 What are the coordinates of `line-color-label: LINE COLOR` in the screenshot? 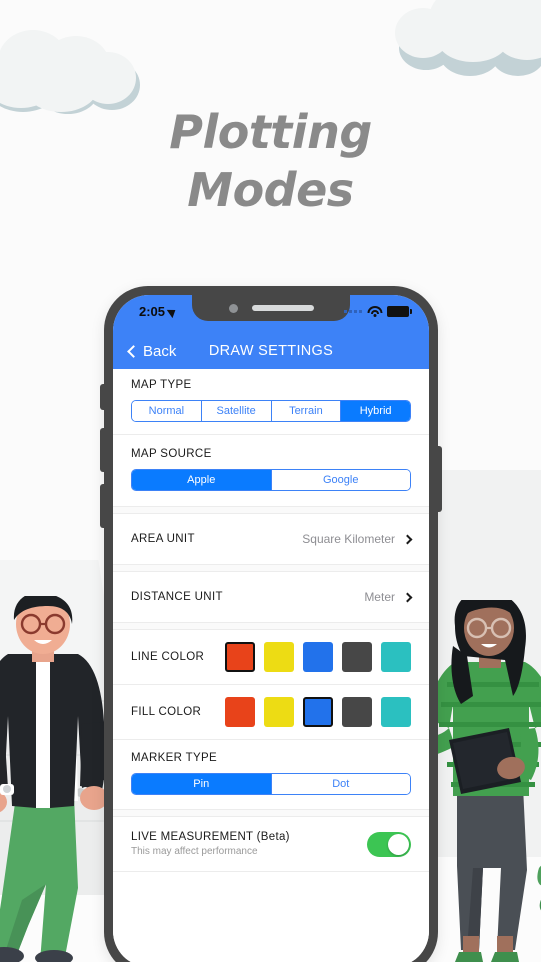 It's located at (168, 657).